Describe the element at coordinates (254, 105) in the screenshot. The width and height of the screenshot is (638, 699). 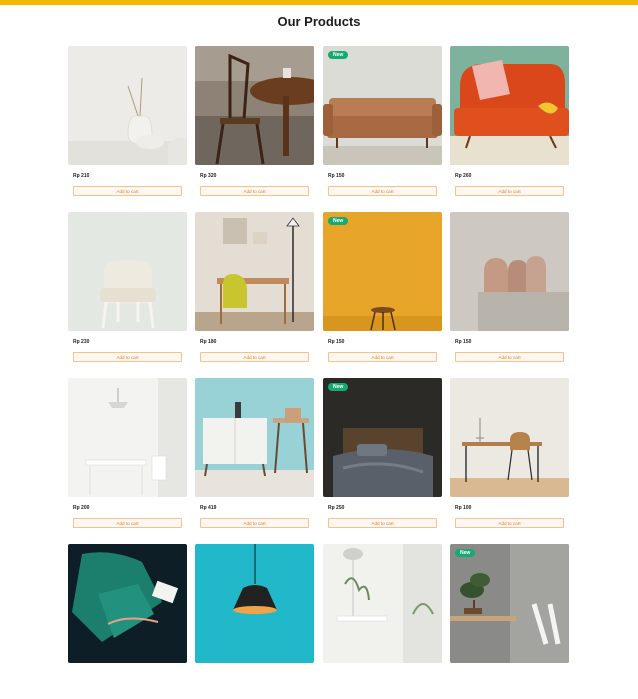
I see `product-image-chair-table` at that location.